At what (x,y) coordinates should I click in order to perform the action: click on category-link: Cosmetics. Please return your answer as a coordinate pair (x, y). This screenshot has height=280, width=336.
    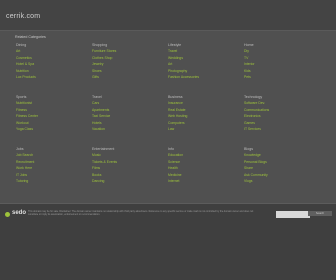
    Looking at the image, I should click on (54, 58).